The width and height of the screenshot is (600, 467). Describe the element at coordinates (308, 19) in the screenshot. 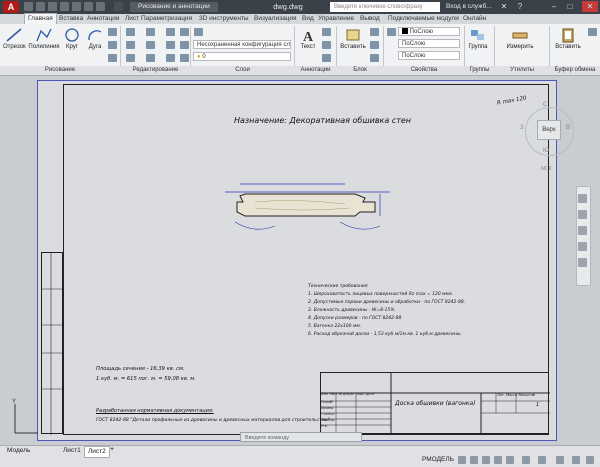

I see `tab-view: Вид` at that location.